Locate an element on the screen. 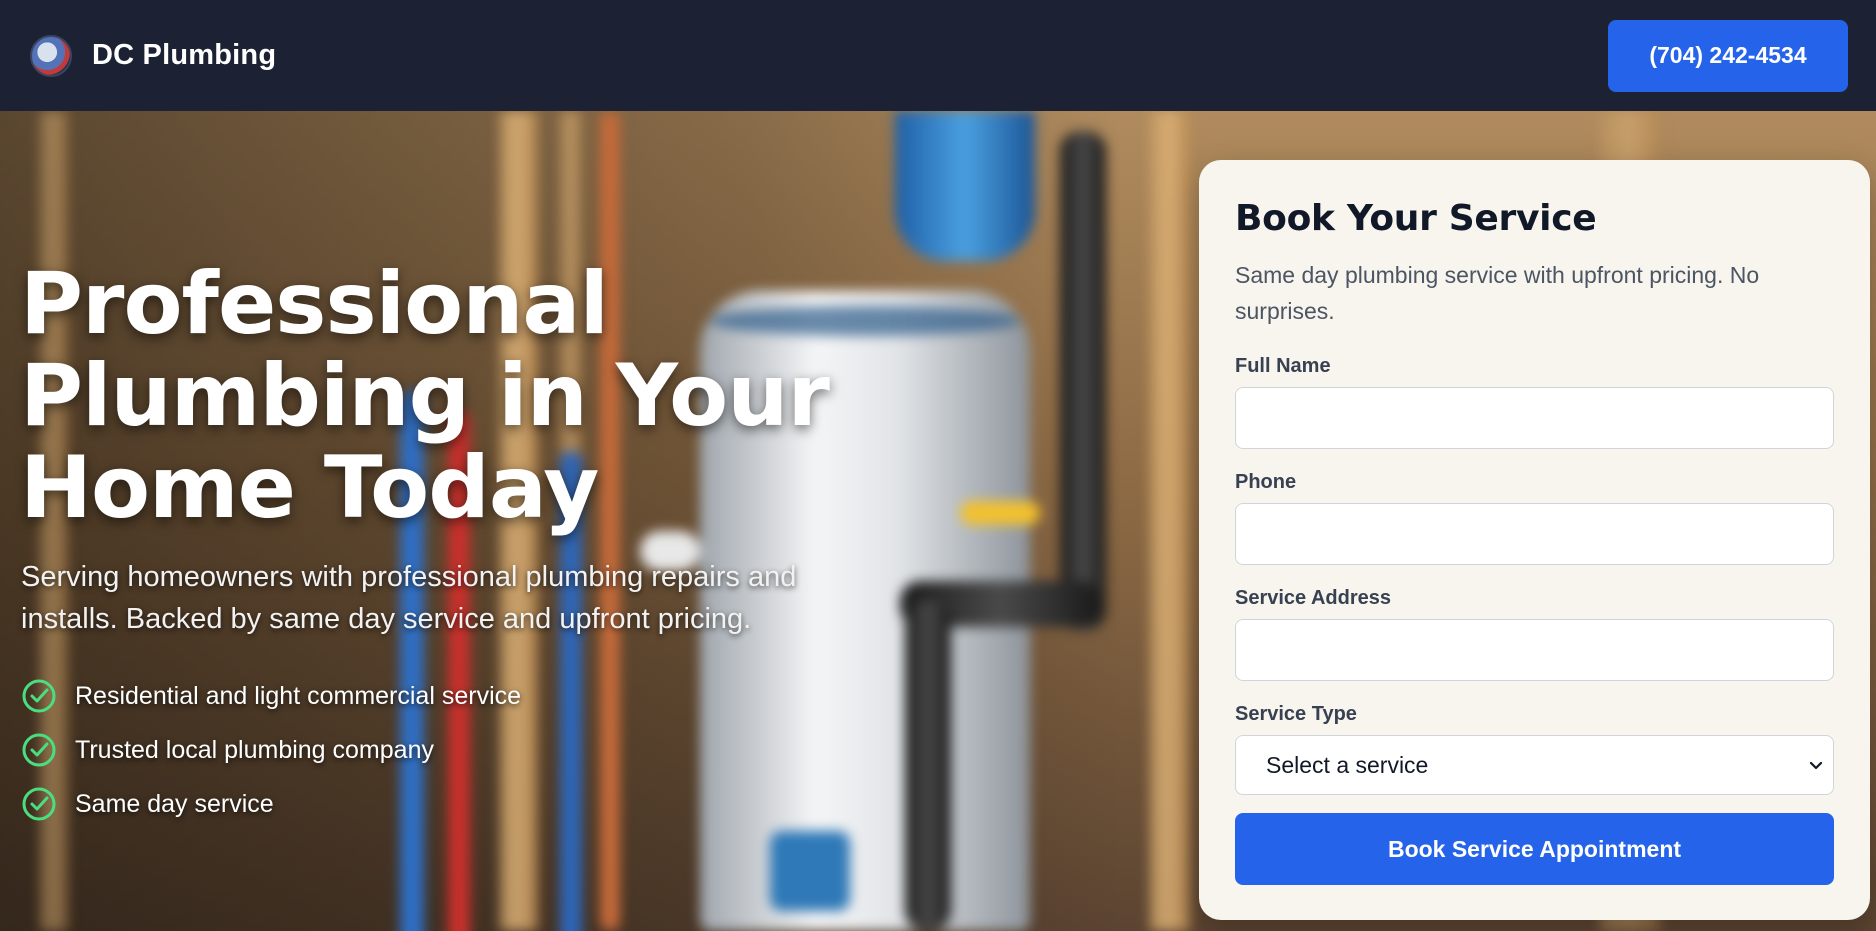 The image size is (1876, 931). brand: DC Plumbing is located at coordinates (153, 55).